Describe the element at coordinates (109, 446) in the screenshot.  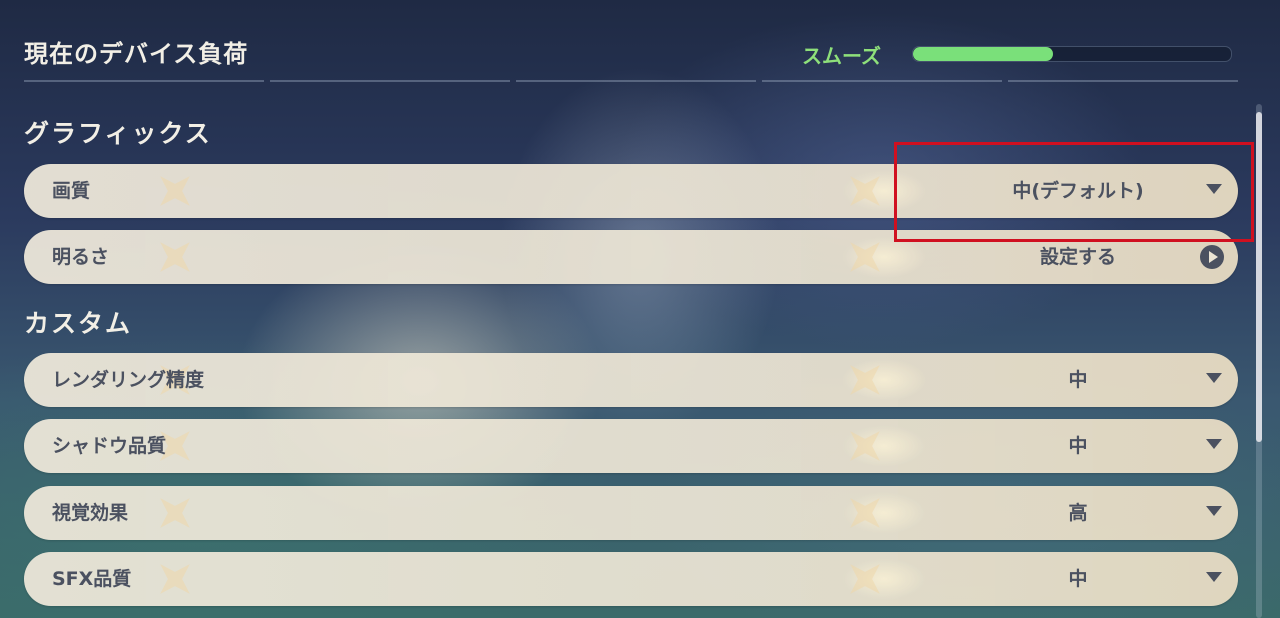
I see `setting-label: シャドウ品質` at that location.